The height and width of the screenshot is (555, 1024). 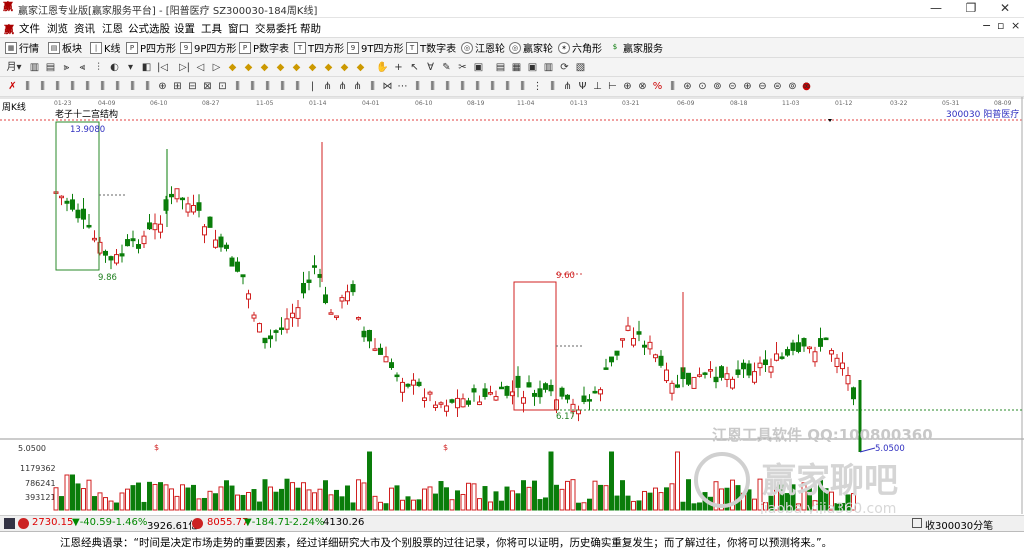 What do you see at coordinates (642, 86) in the screenshot?
I see `analysis-tool-icon: ⊗` at bounding box center [642, 86].